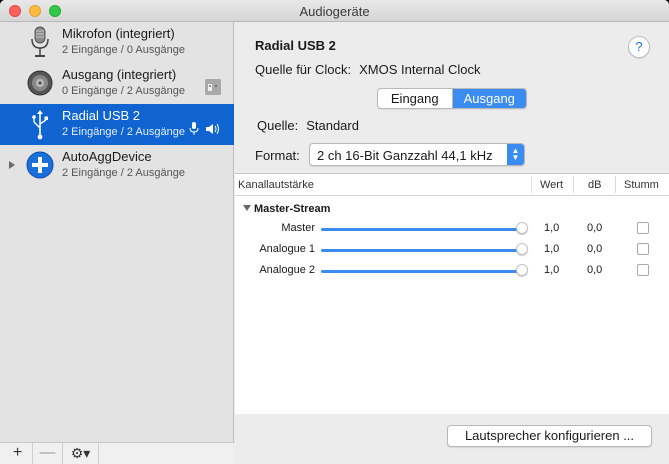  What do you see at coordinates (292, 209) in the screenshot?
I see `stream-group-label: Master-Stream` at bounding box center [292, 209].